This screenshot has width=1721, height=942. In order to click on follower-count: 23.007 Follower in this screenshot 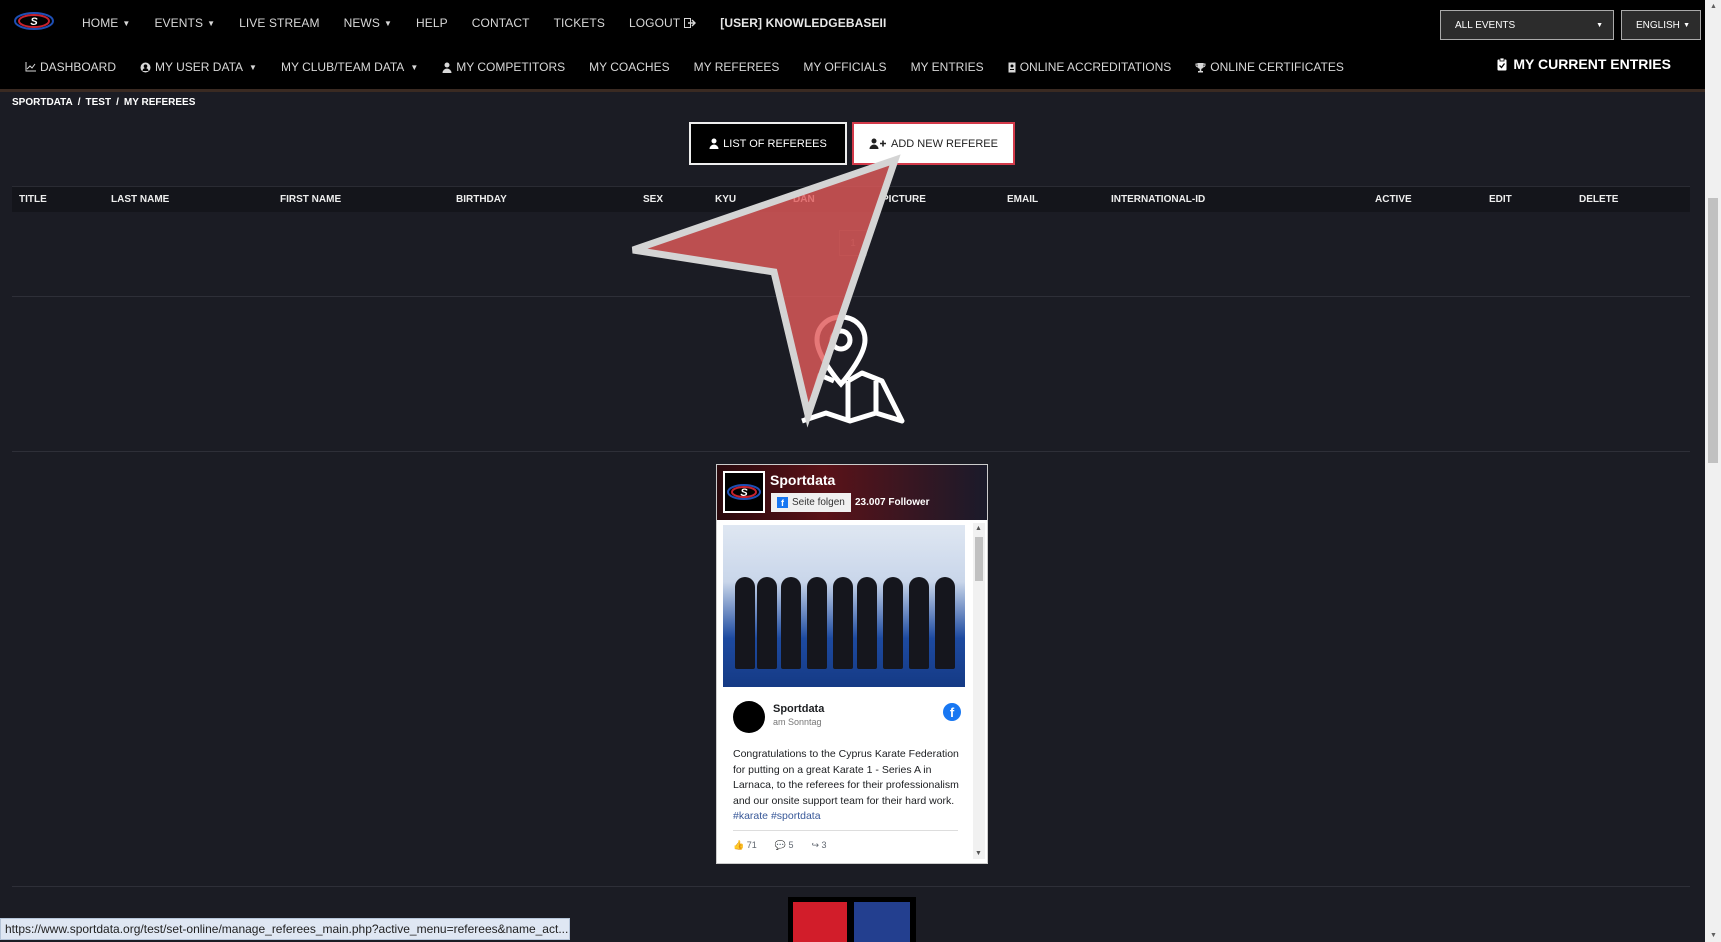, I will do `click(892, 502)`.